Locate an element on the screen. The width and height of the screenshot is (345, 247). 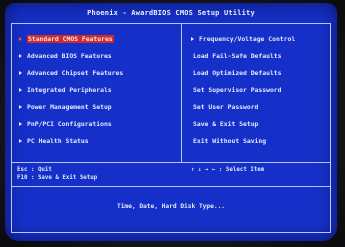
menu-item-label: Load Optimized Defaults is located at coordinates (237, 73).